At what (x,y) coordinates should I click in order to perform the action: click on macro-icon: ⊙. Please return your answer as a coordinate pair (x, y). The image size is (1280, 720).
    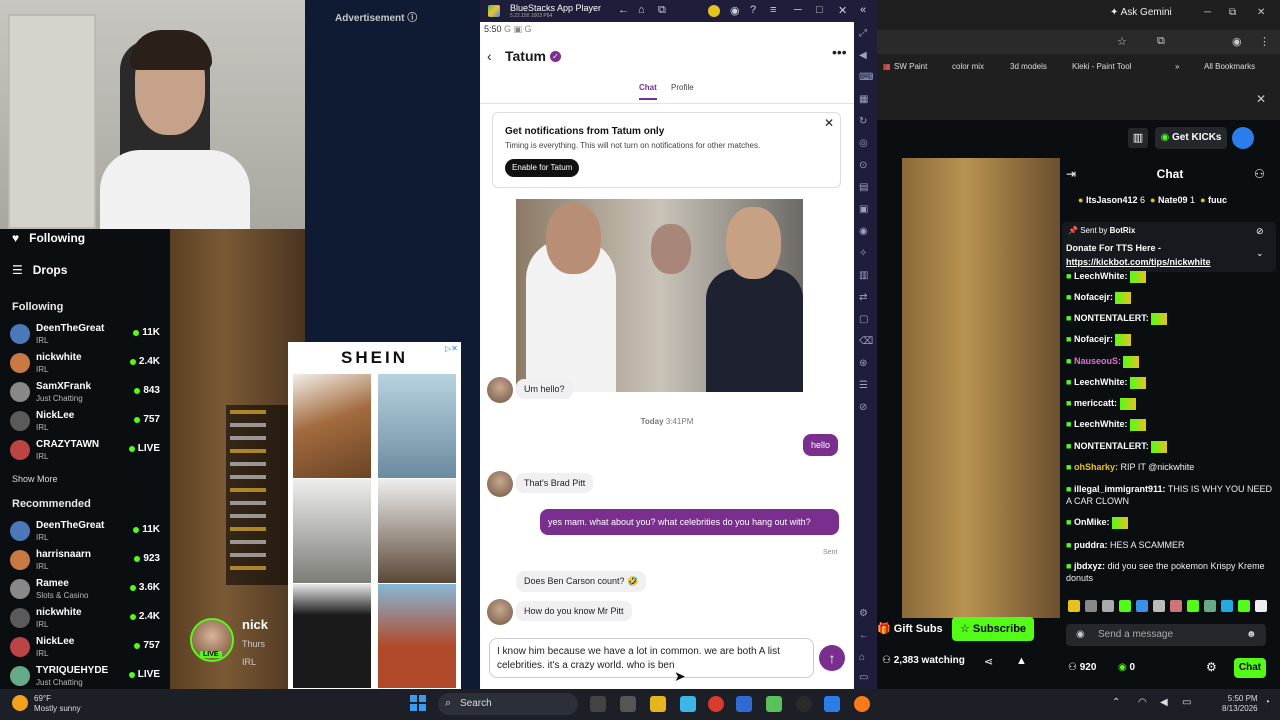
    Looking at the image, I should click on (863, 165).